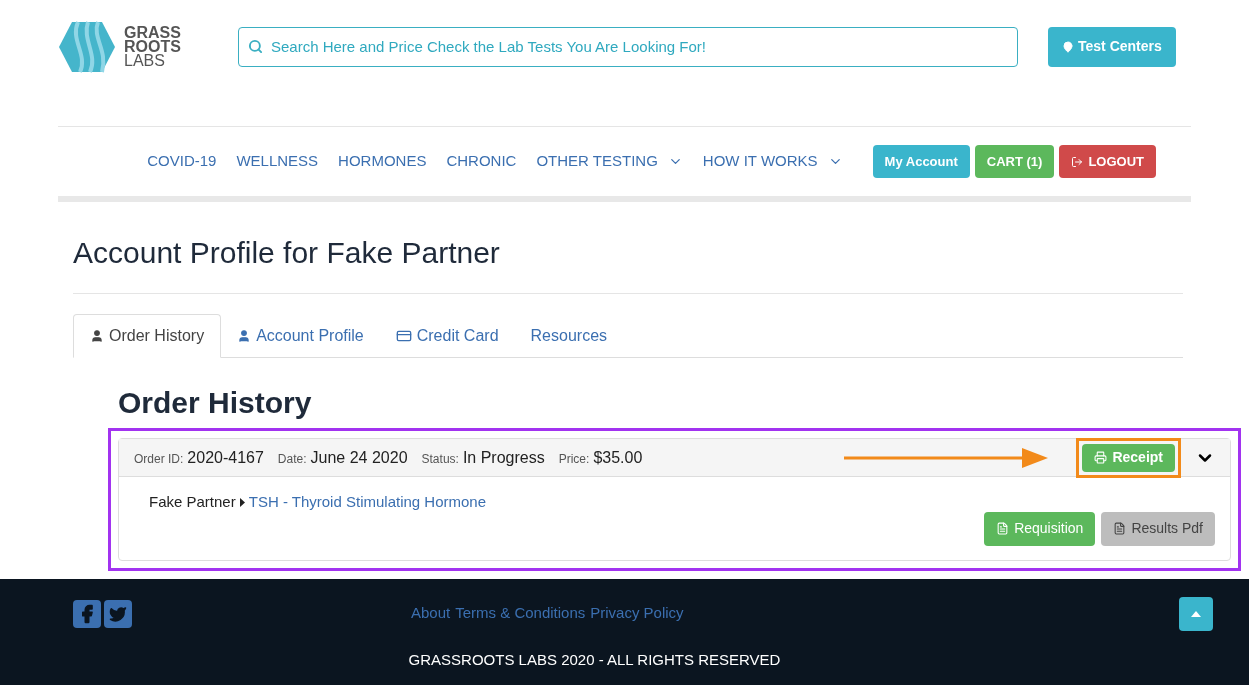 The width and height of the screenshot is (1249, 685). What do you see at coordinates (520, 613) in the screenshot?
I see `footer-link: Terms & Conditions` at bounding box center [520, 613].